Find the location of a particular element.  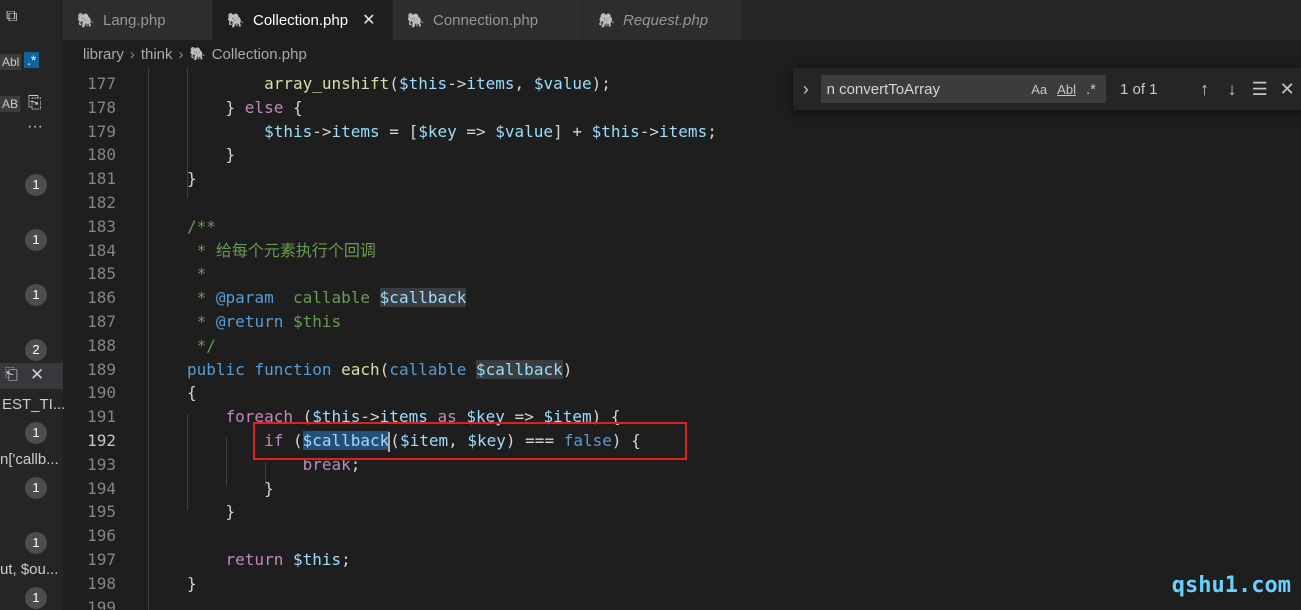

match-count-badge: 2 is located at coordinates (36, 350).